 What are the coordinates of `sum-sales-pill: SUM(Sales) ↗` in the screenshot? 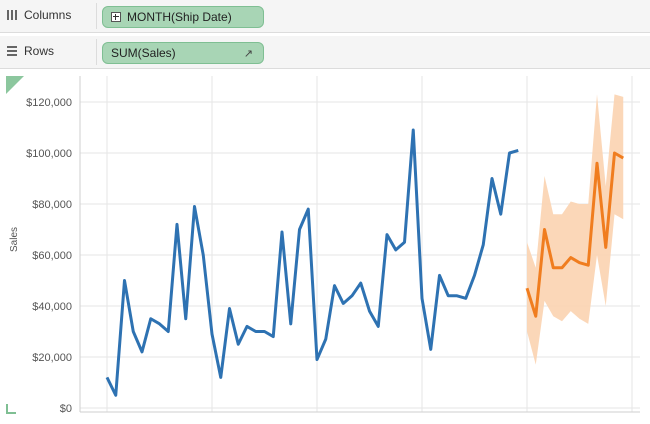 It's located at (183, 53).